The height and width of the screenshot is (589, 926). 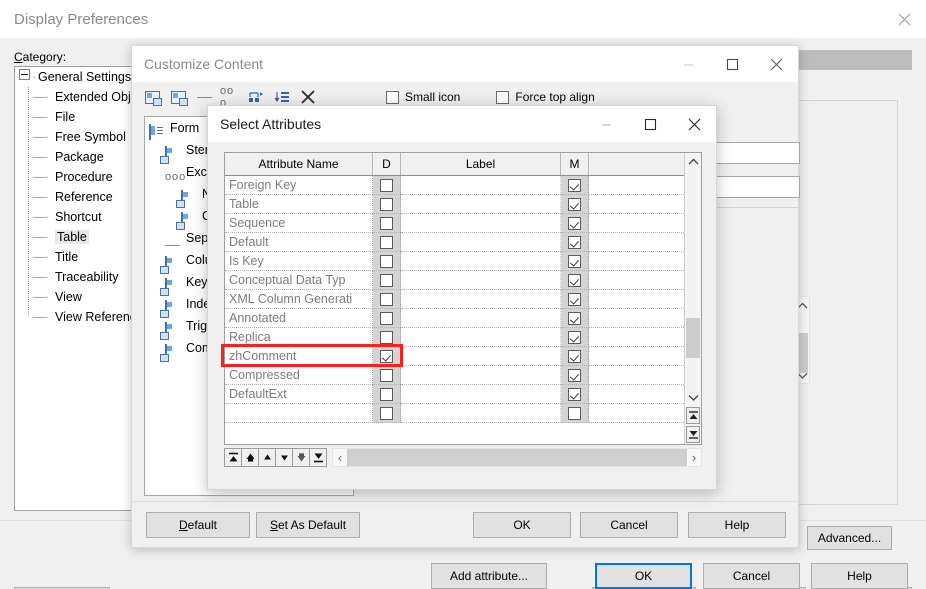 What do you see at coordinates (299, 337) in the screenshot?
I see `attribute-name-cell: Replica` at bounding box center [299, 337].